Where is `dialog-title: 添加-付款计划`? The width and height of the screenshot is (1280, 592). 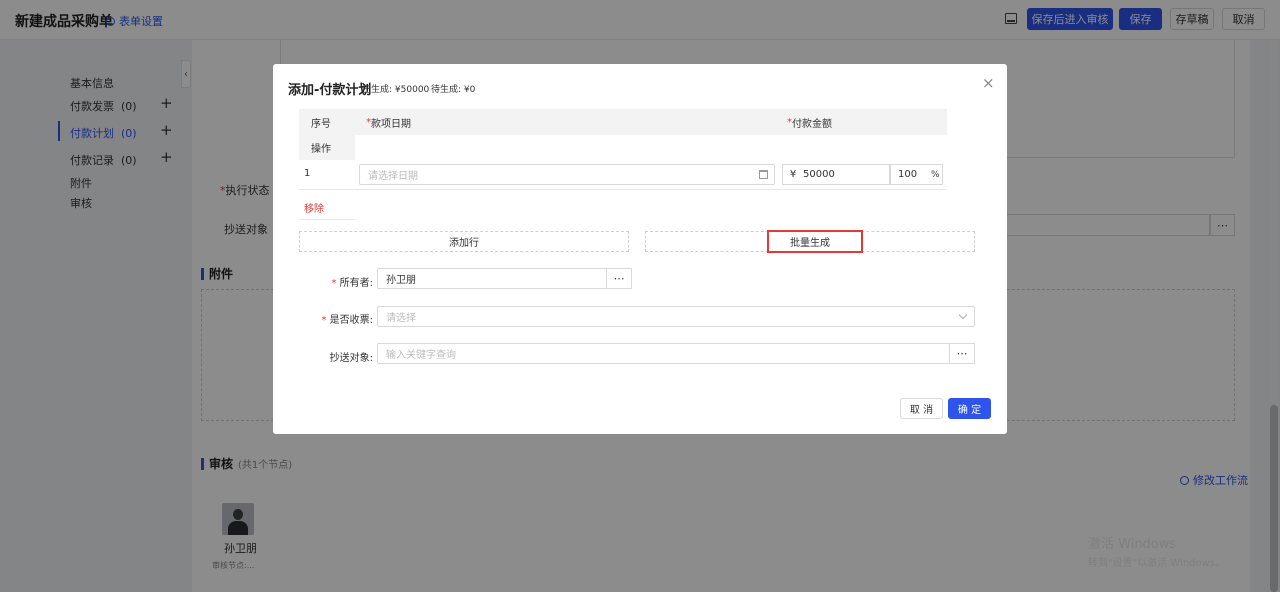 dialog-title: 添加-付款计划 is located at coordinates (330, 90).